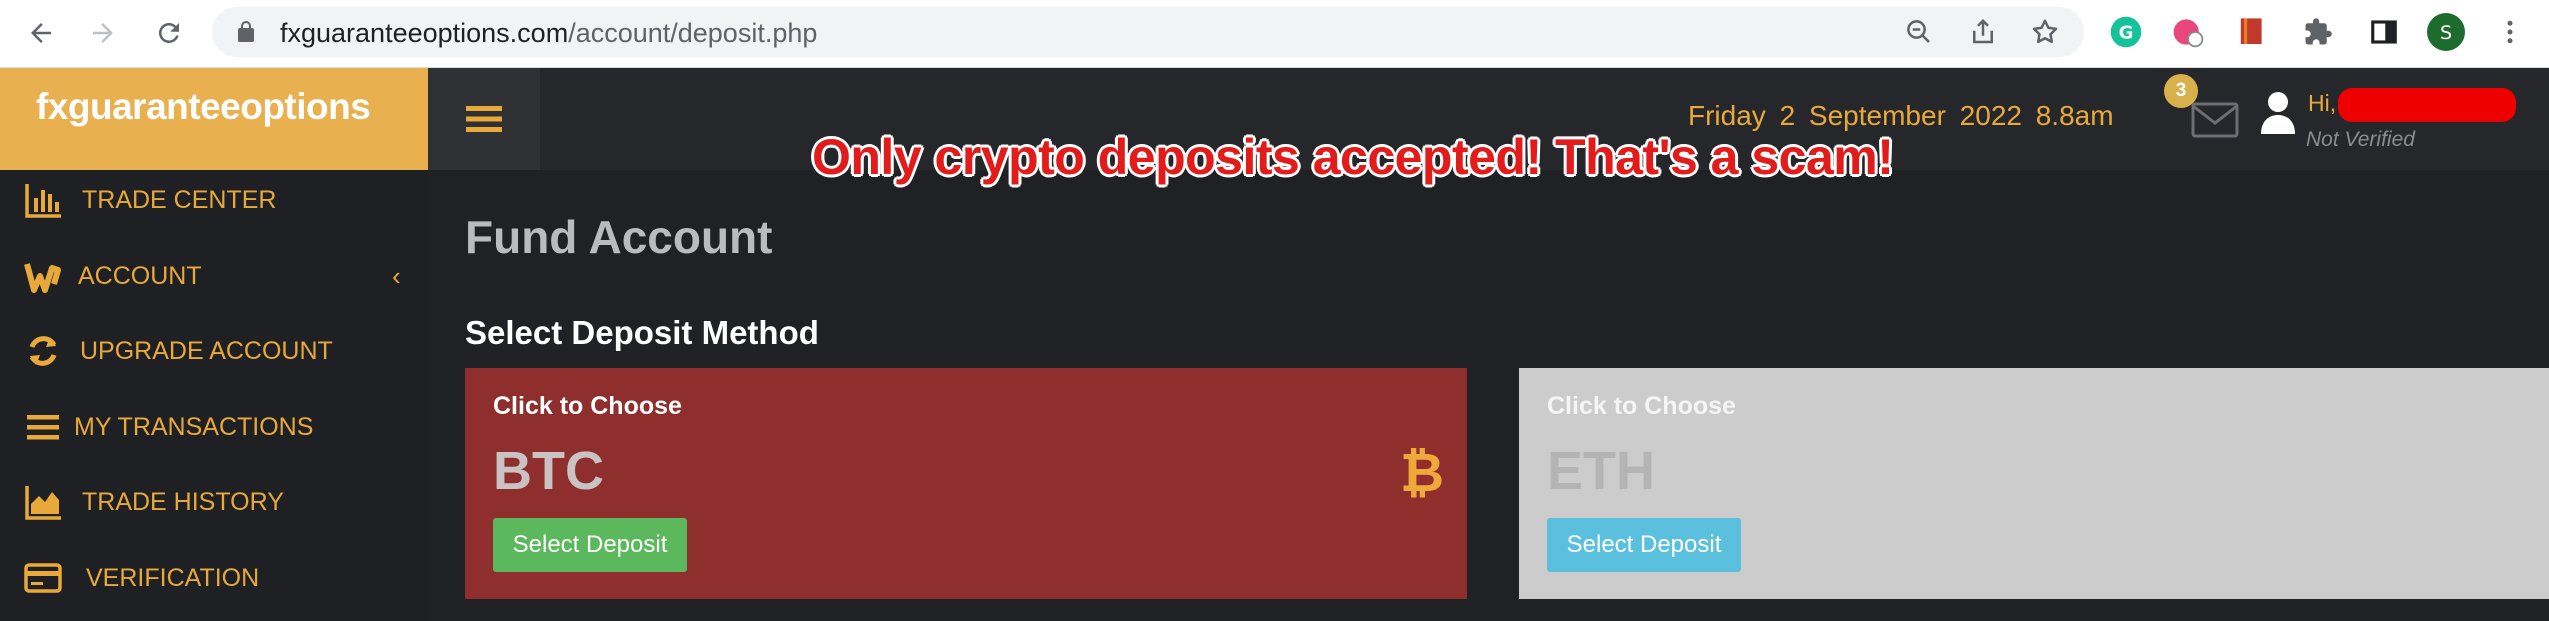  I want to click on grammarly-extension-icon: G, so click(2126, 32).